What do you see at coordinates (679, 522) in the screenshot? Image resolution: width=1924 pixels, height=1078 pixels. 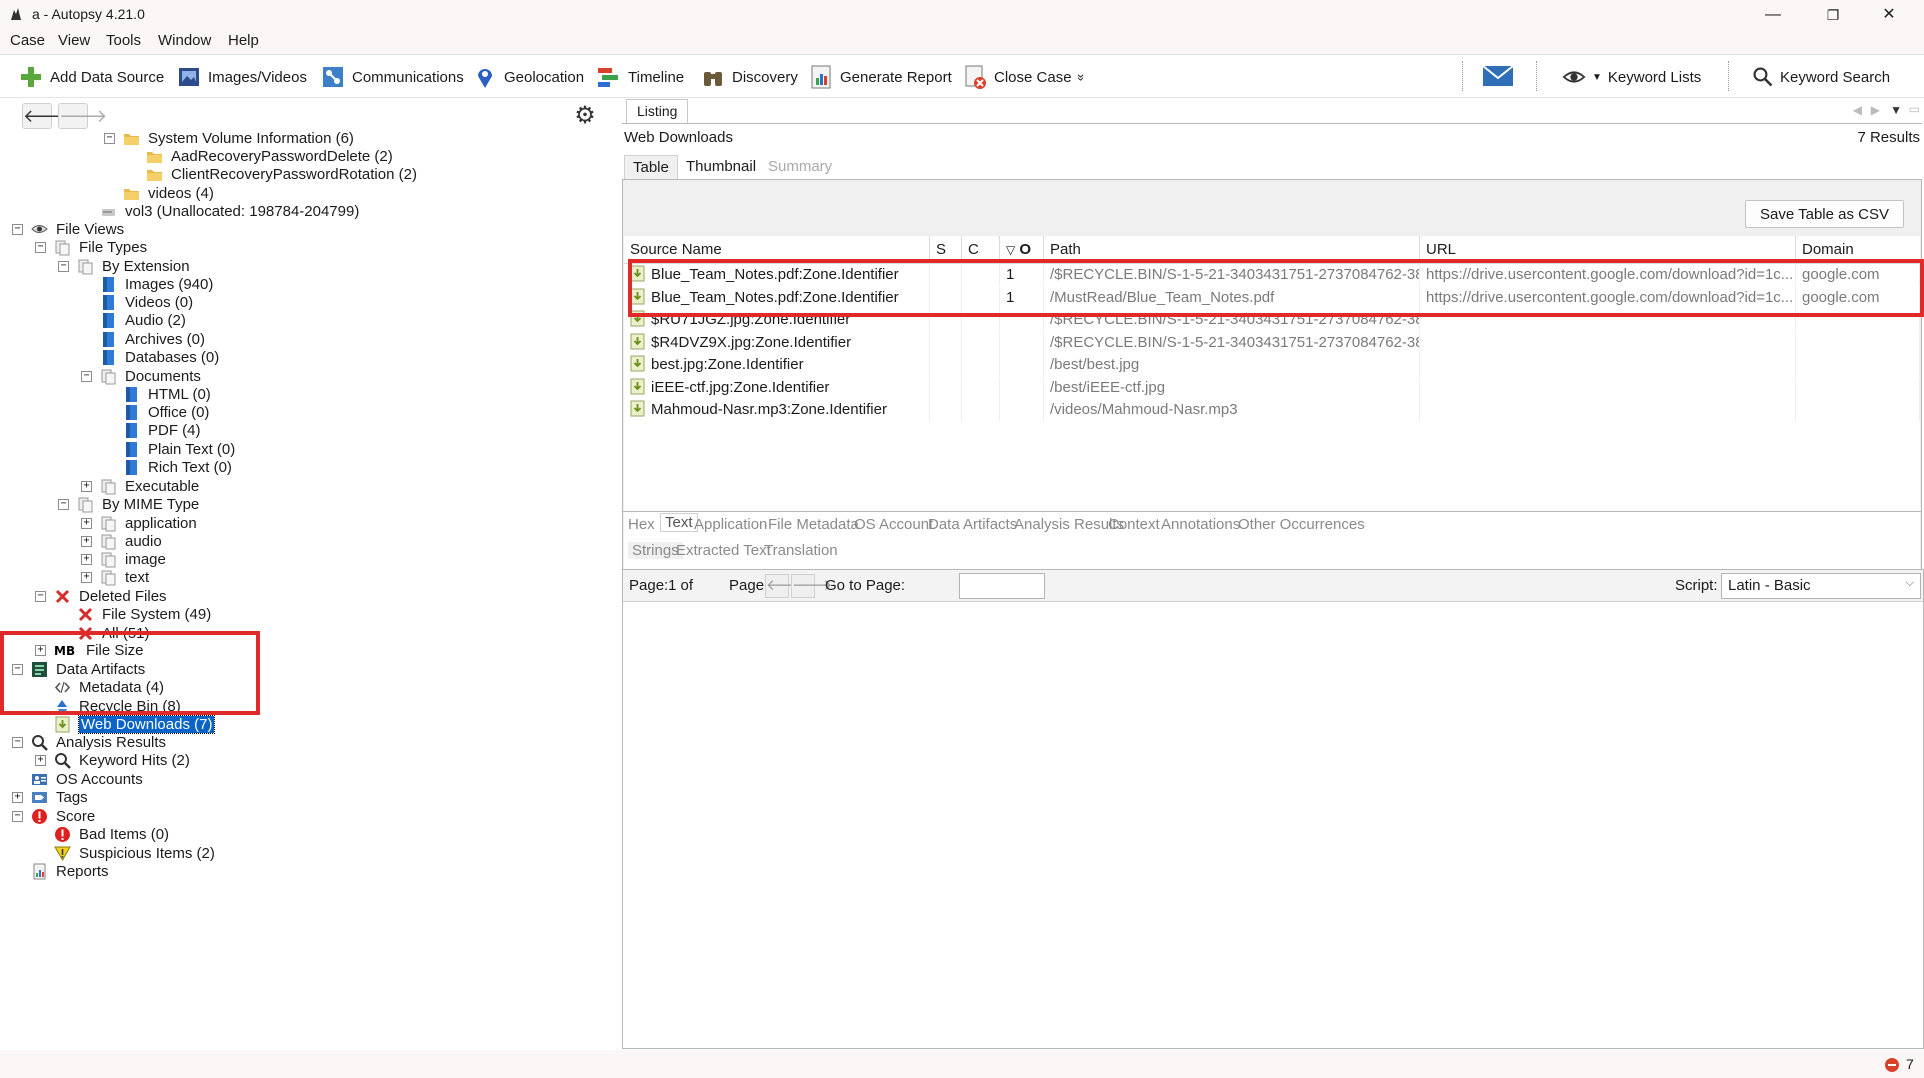 I see `viewer-tab-text: Text` at bounding box center [679, 522].